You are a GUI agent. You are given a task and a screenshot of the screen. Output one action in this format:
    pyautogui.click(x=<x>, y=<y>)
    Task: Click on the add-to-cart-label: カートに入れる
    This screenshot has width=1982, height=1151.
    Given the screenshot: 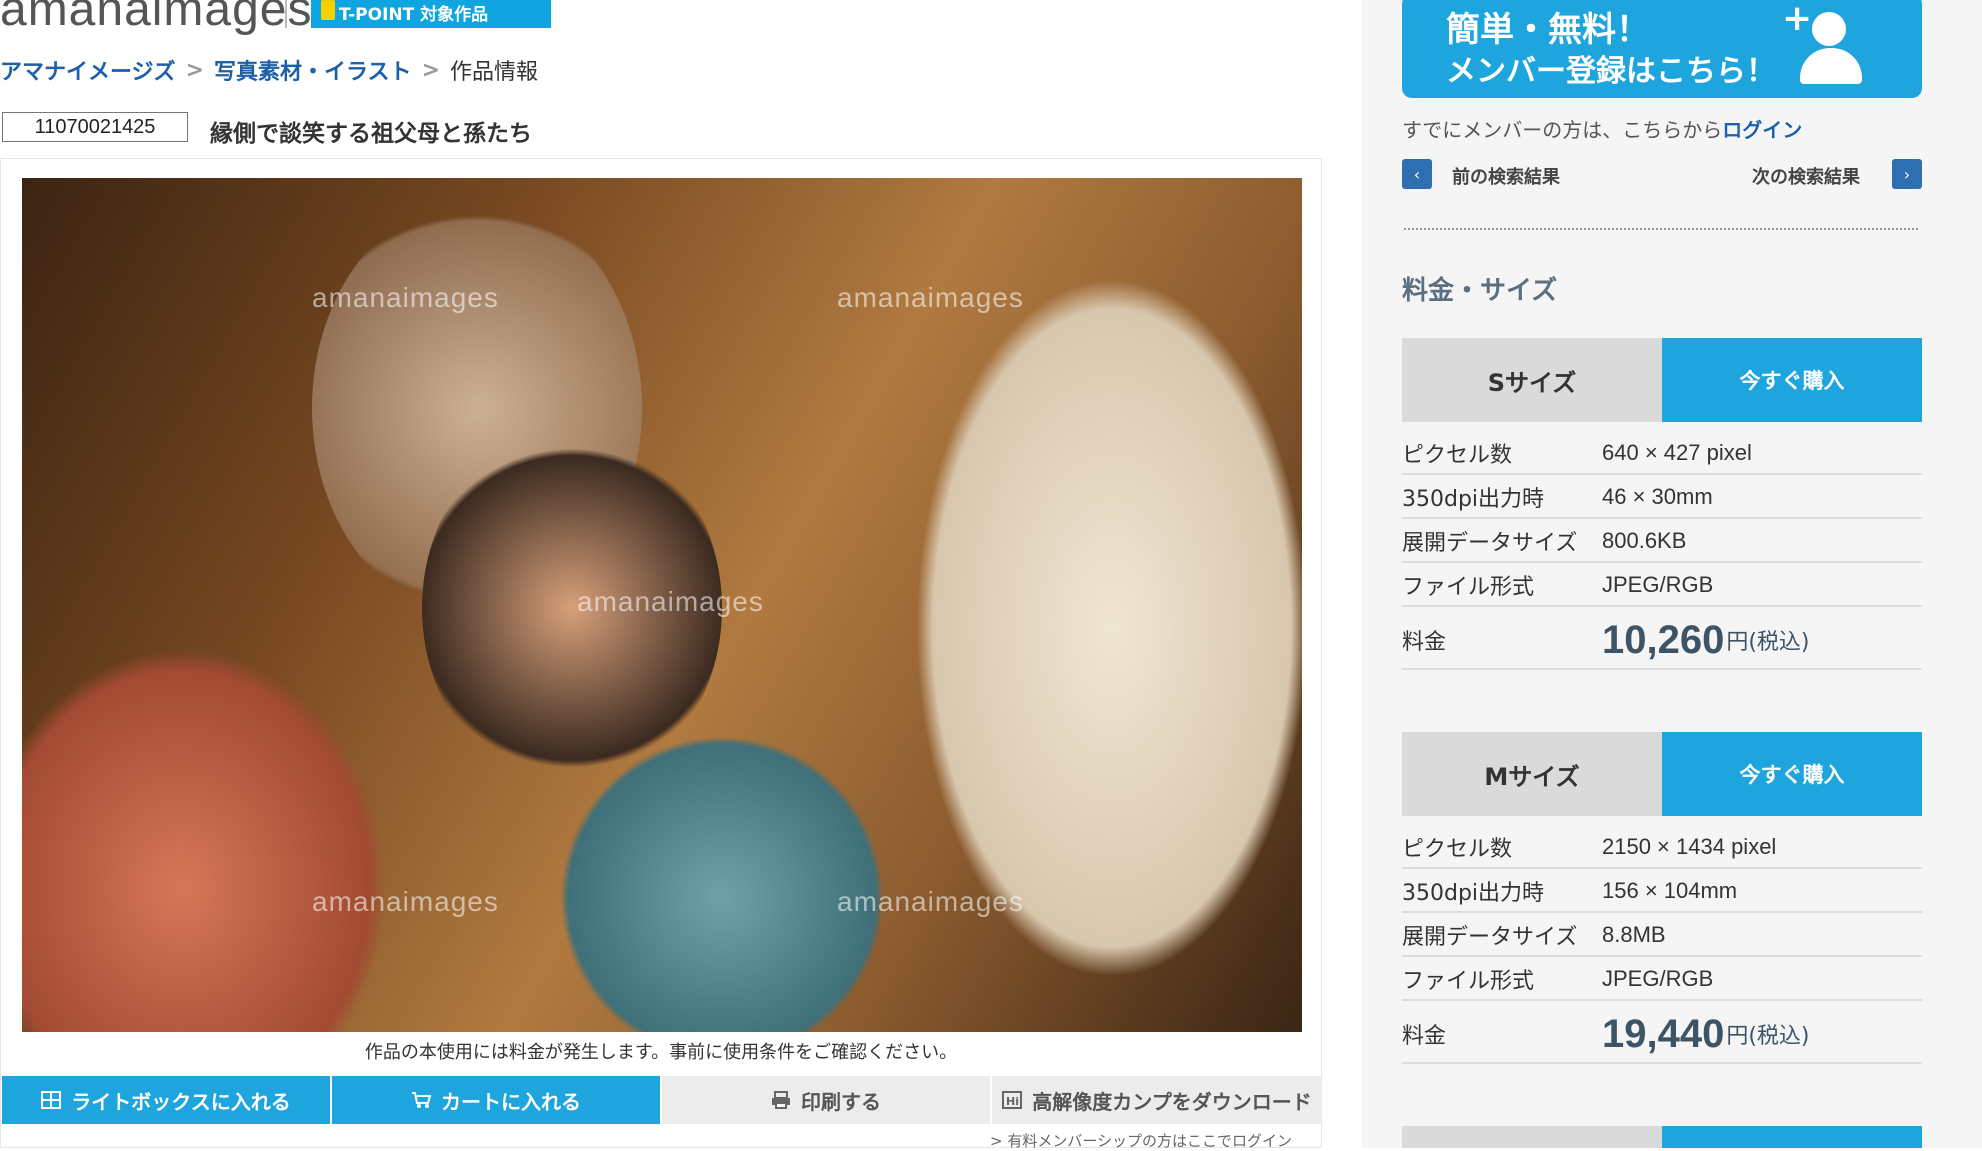 What is the action you would take?
    pyautogui.click(x=511, y=1101)
    